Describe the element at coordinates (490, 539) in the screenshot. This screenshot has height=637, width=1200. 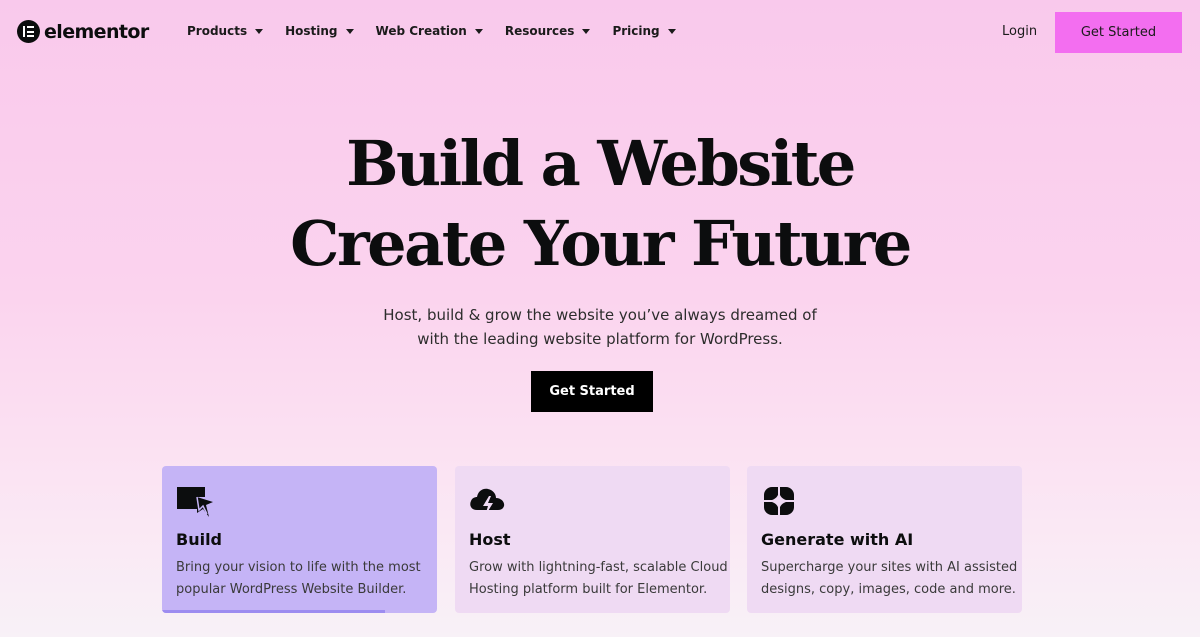
I see `card-title: Host` at that location.